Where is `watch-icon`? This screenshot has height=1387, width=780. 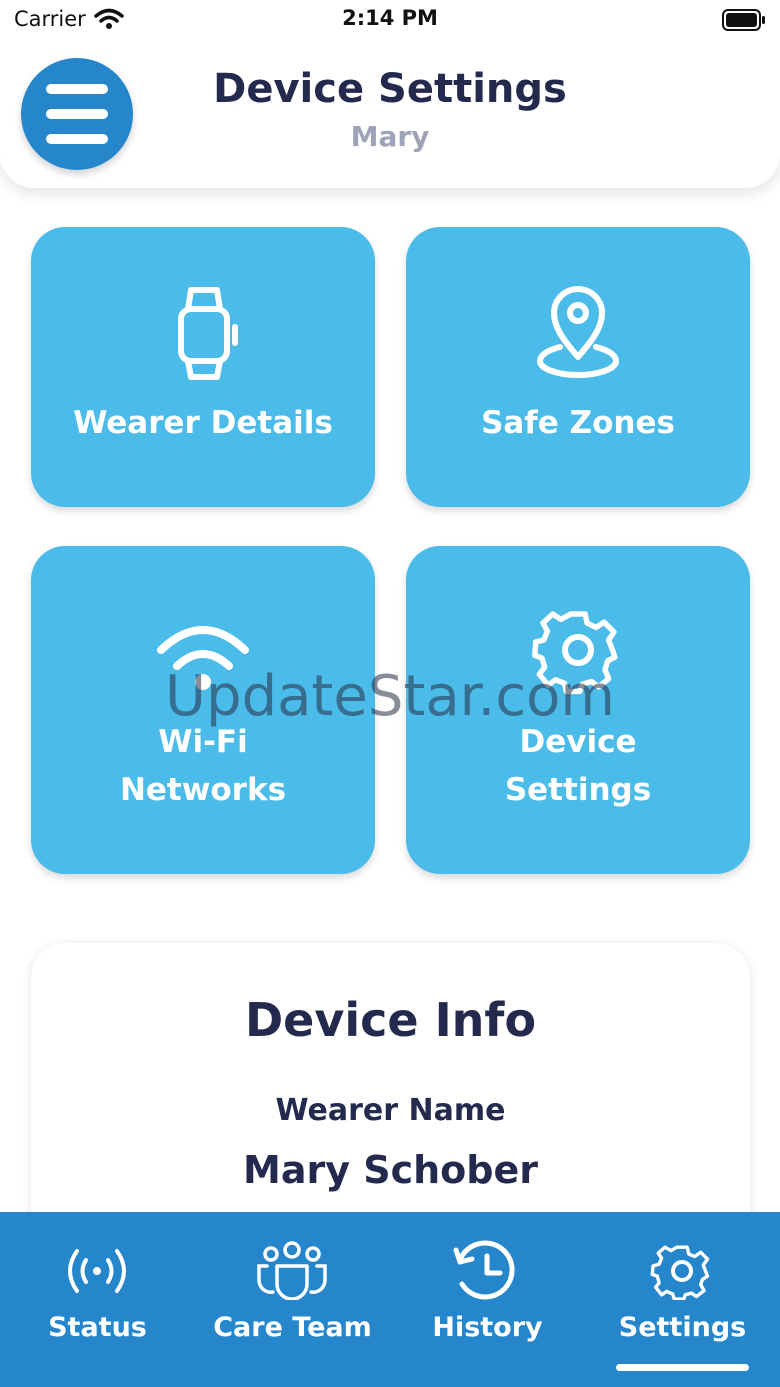 watch-icon is located at coordinates (208, 333).